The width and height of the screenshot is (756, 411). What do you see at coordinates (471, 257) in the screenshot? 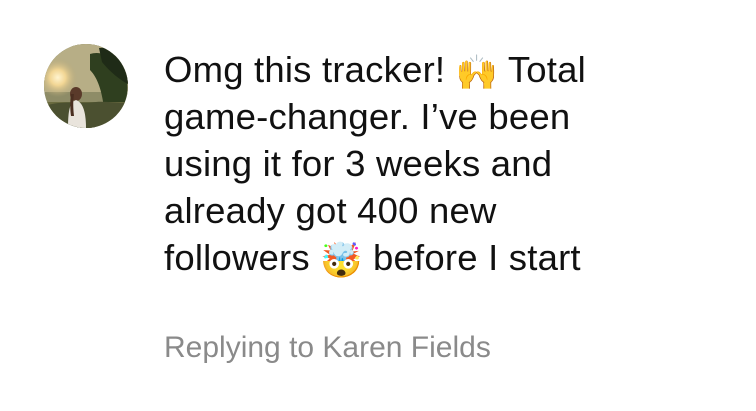
I see `comment-text-segment: before I start` at bounding box center [471, 257].